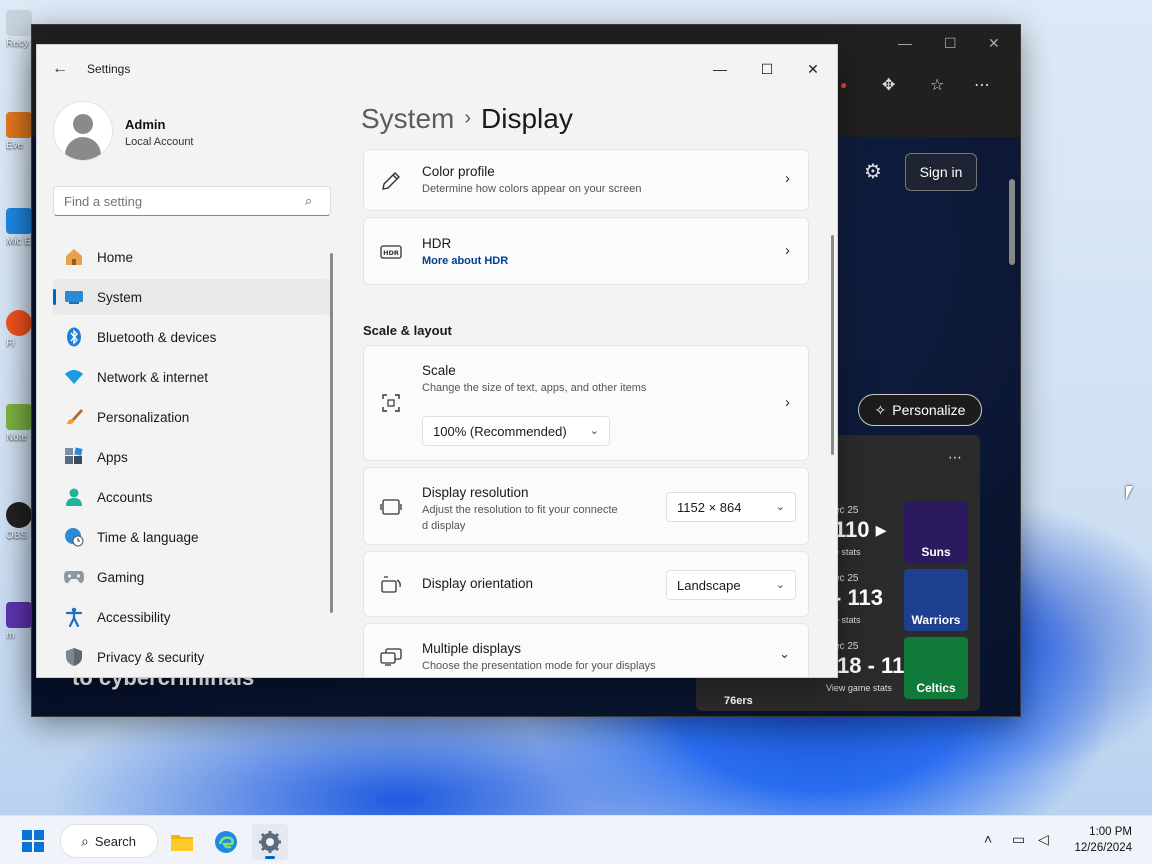  I want to click on more-icon: ⋯, so click(982, 85).